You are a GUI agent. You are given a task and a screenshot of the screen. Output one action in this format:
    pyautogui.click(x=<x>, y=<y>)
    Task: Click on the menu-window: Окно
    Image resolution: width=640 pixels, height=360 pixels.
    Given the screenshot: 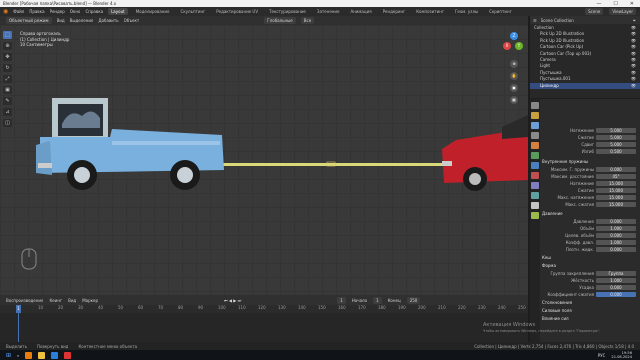 What is the action you would take?
    pyautogui.click(x=75, y=11)
    